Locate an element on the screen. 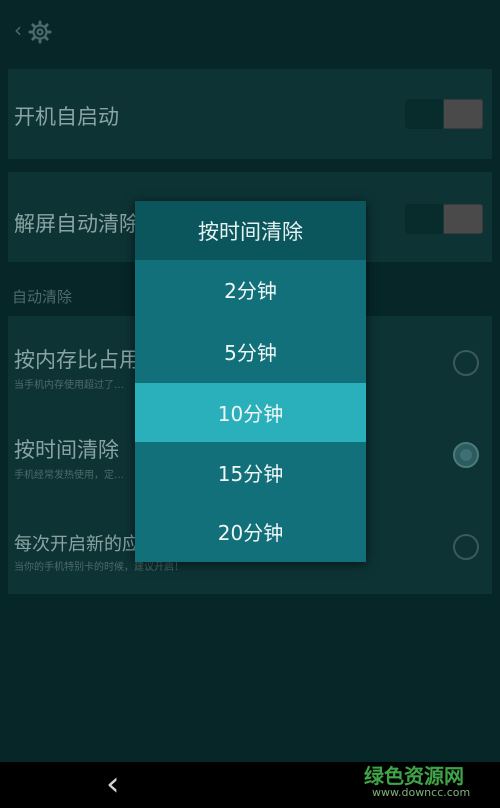 Image resolution: width=500 pixels, height=808 pixels. back-chevron-icon: ‹ is located at coordinates (18, 30).